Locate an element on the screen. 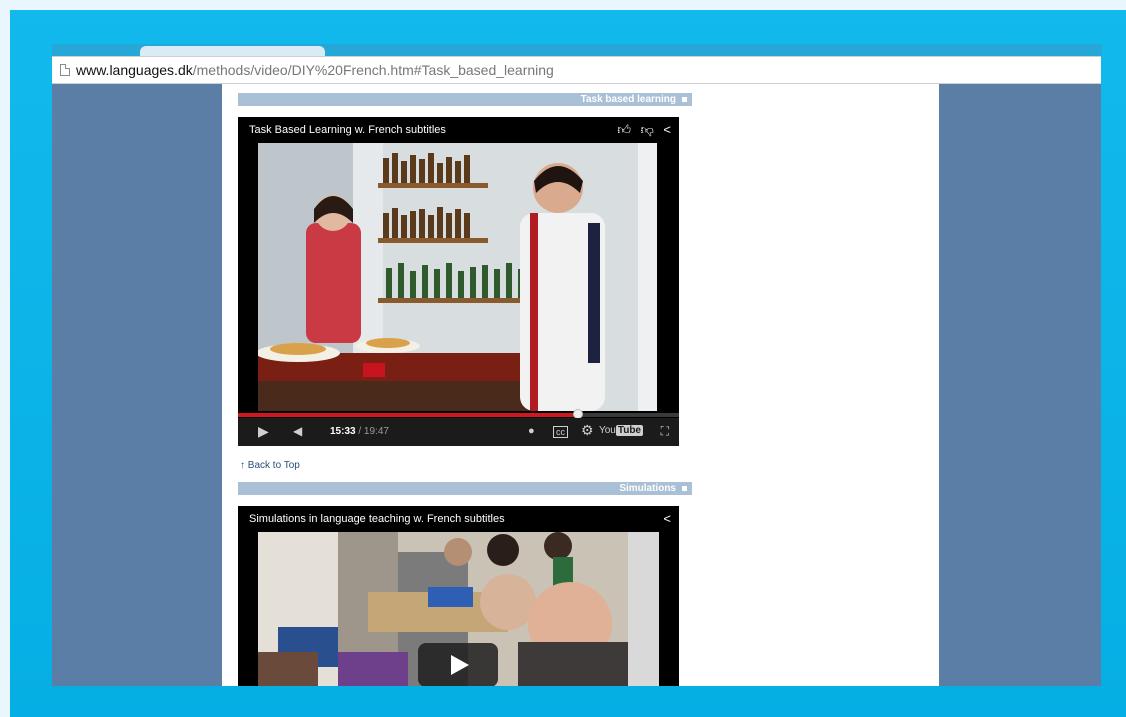 This screenshot has width=1126, height=717. left-edge is located at coordinates (5, 358).